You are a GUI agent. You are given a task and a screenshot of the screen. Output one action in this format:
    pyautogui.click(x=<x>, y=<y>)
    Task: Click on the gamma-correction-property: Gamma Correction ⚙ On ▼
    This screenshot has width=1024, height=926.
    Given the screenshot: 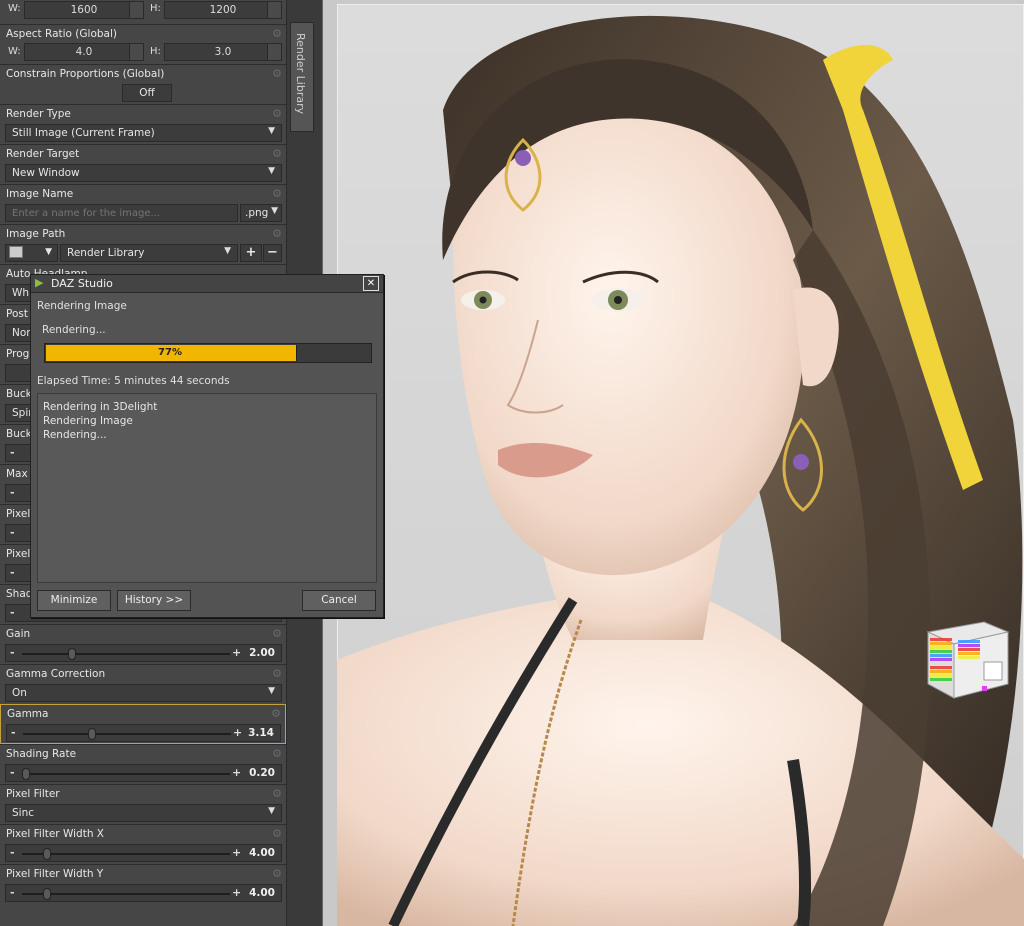 What is the action you would take?
    pyautogui.click(x=143, y=684)
    